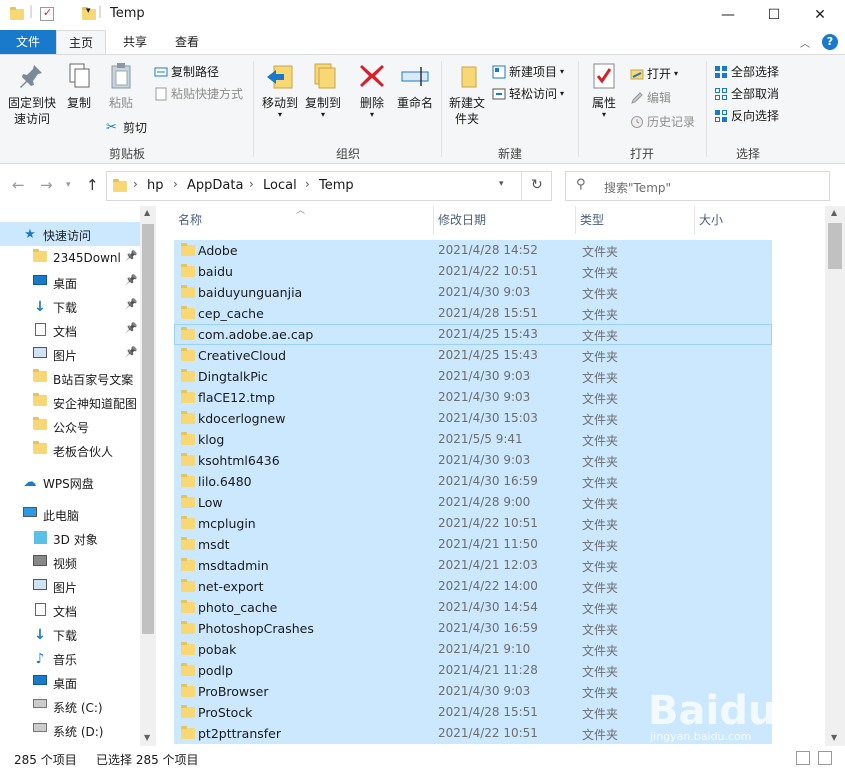 Image resolution: width=845 pixels, height=771 pixels. I want to click on list-scroll-thumb, so click(835, 246).